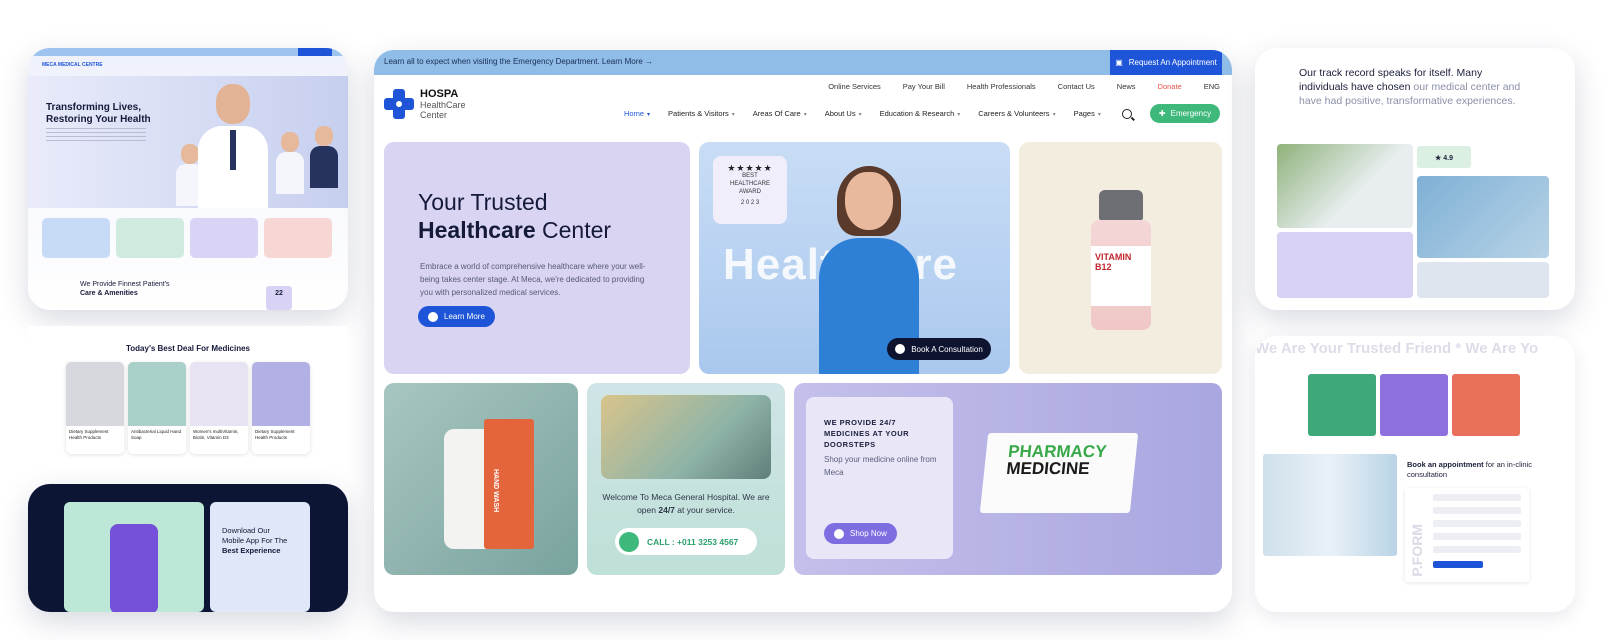 Image resolution: width=1606 pixels, height=640 pixels. I want to click on nav-about-us: About Us ▾, so click(843, 113).